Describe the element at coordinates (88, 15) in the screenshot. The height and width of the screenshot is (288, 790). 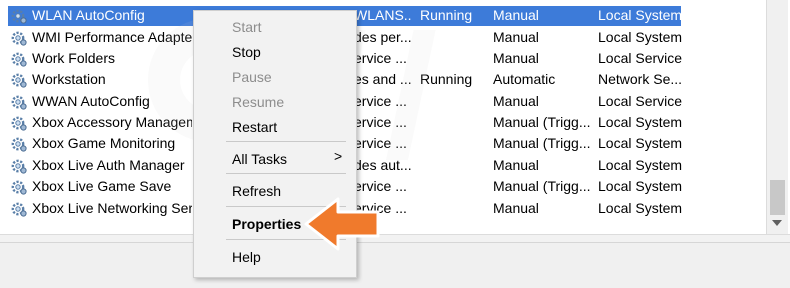
I see `service-name: WLAN AutoConfig` at that location.